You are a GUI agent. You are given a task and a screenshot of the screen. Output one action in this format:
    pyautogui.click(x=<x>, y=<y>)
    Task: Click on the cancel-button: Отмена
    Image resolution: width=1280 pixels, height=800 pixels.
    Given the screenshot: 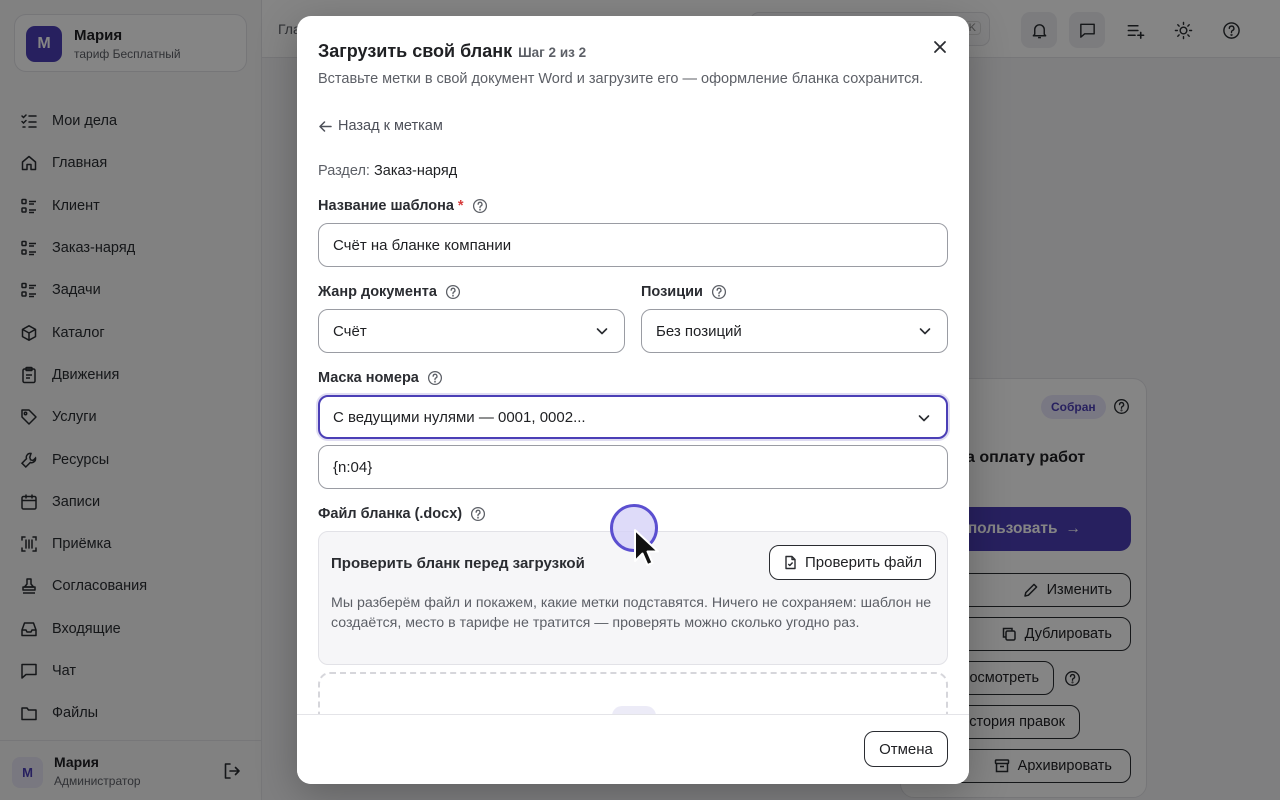 What is the action you would take?
    pyautogui.click(x=906, y=749)
    